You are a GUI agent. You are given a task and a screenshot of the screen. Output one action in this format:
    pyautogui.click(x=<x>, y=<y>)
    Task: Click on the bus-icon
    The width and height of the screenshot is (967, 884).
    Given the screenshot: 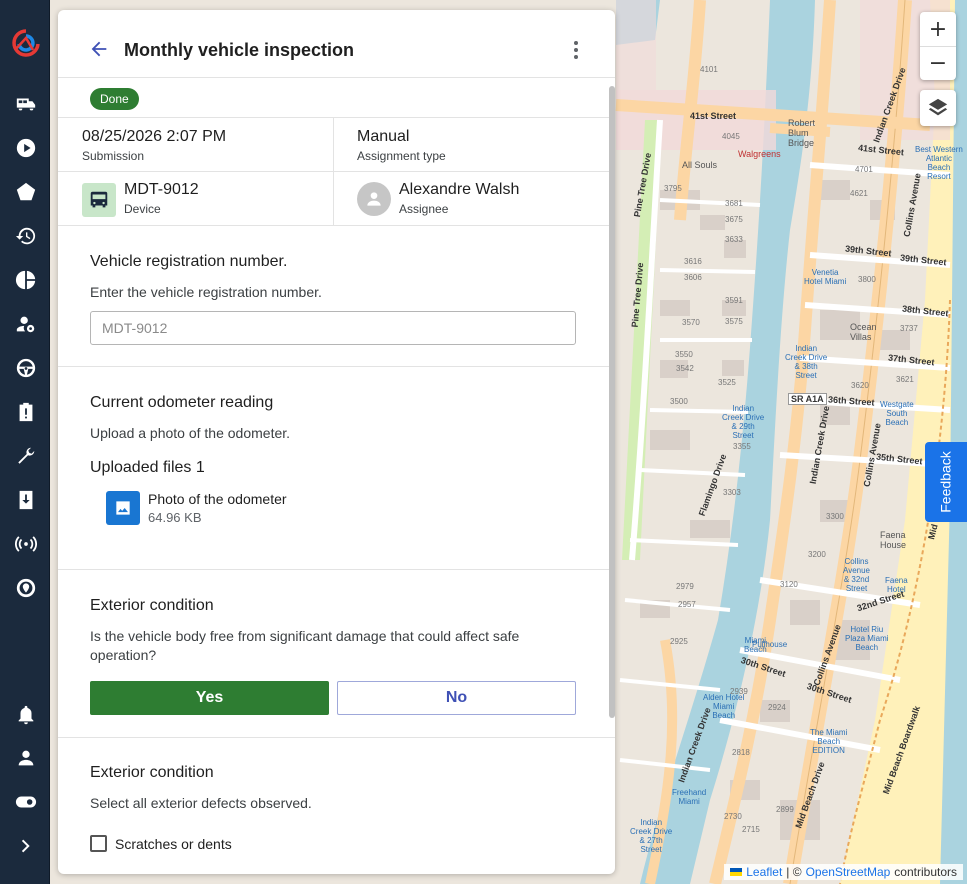 What is the action you would take?
    pyautogui.click(x=26, y=104)
    